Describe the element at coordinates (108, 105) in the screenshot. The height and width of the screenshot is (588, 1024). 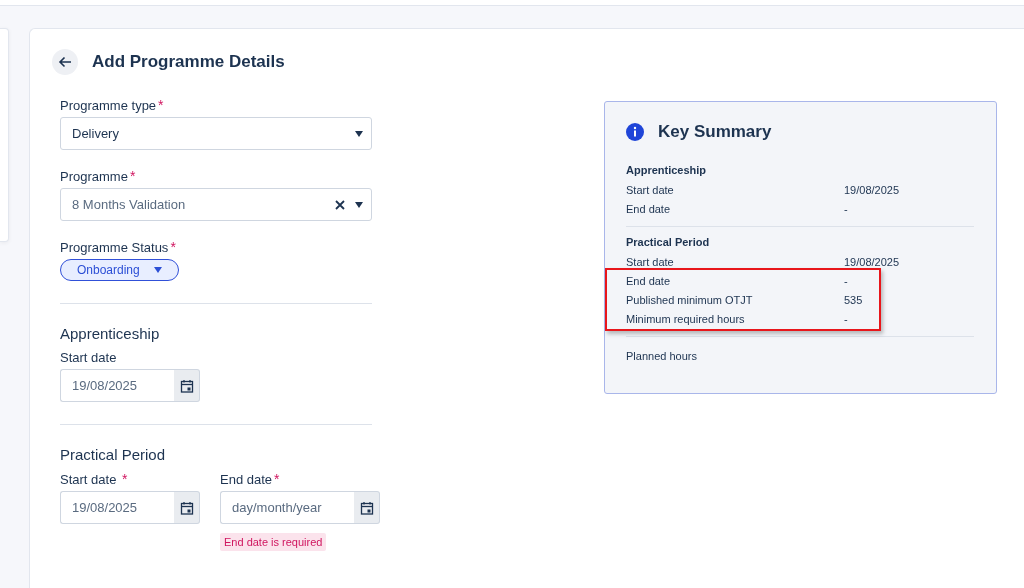
I see `field-label: Programme type` at that location.